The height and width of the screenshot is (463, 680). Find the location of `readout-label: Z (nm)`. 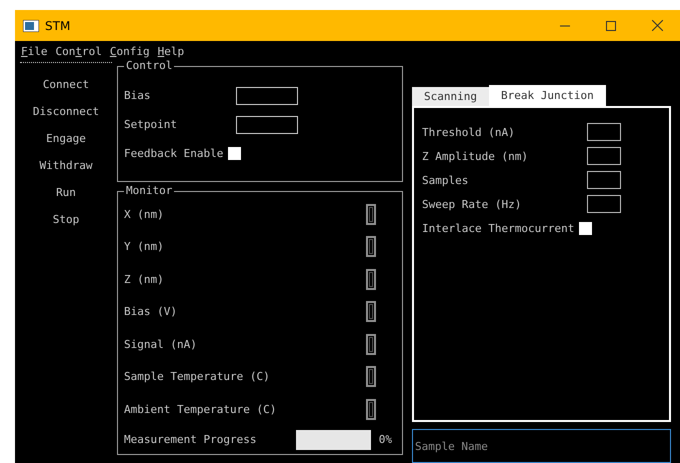

readout-label: Z (nm) is located at coordinates (144, 279).